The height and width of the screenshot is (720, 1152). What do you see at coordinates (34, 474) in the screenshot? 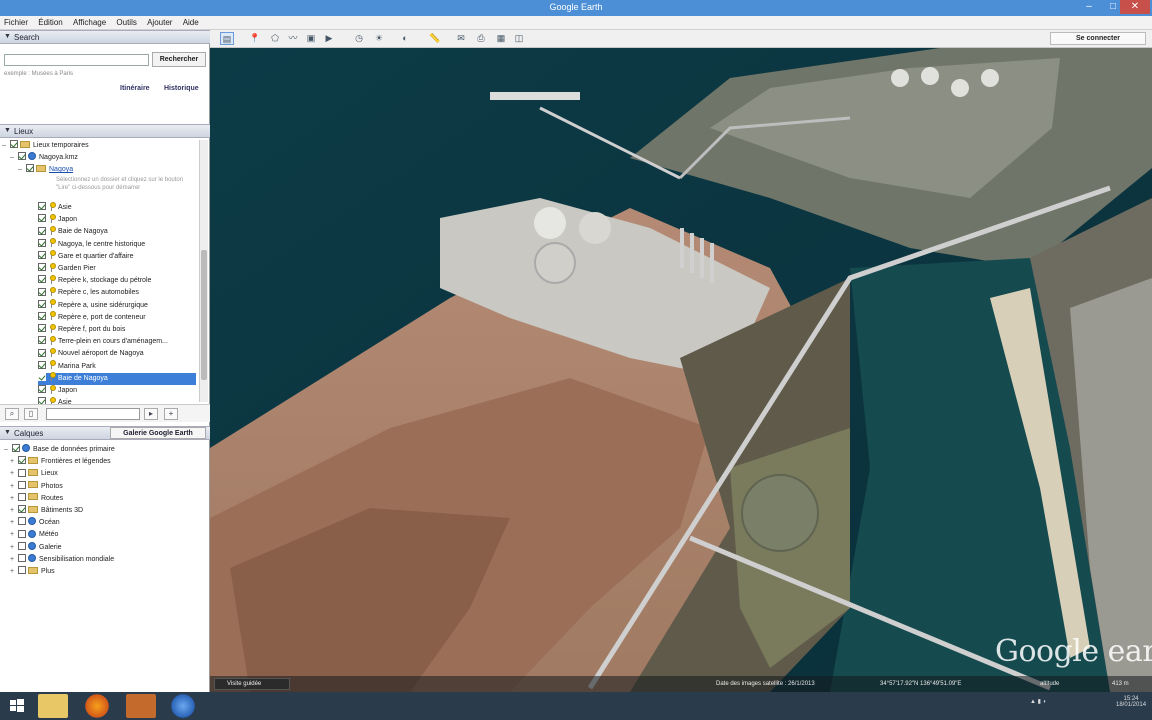
I see `layer-item: + Lieux` at bounding box center [34, 474].